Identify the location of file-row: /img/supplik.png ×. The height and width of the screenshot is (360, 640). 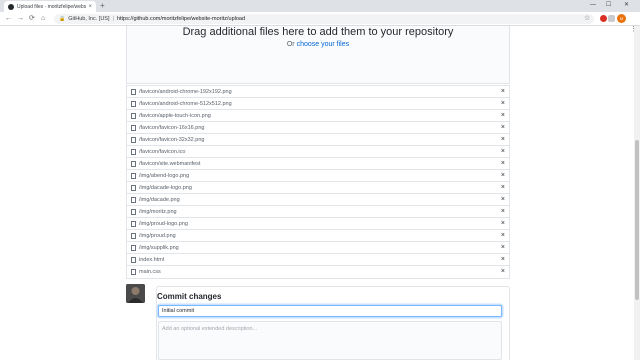
(318, 248).